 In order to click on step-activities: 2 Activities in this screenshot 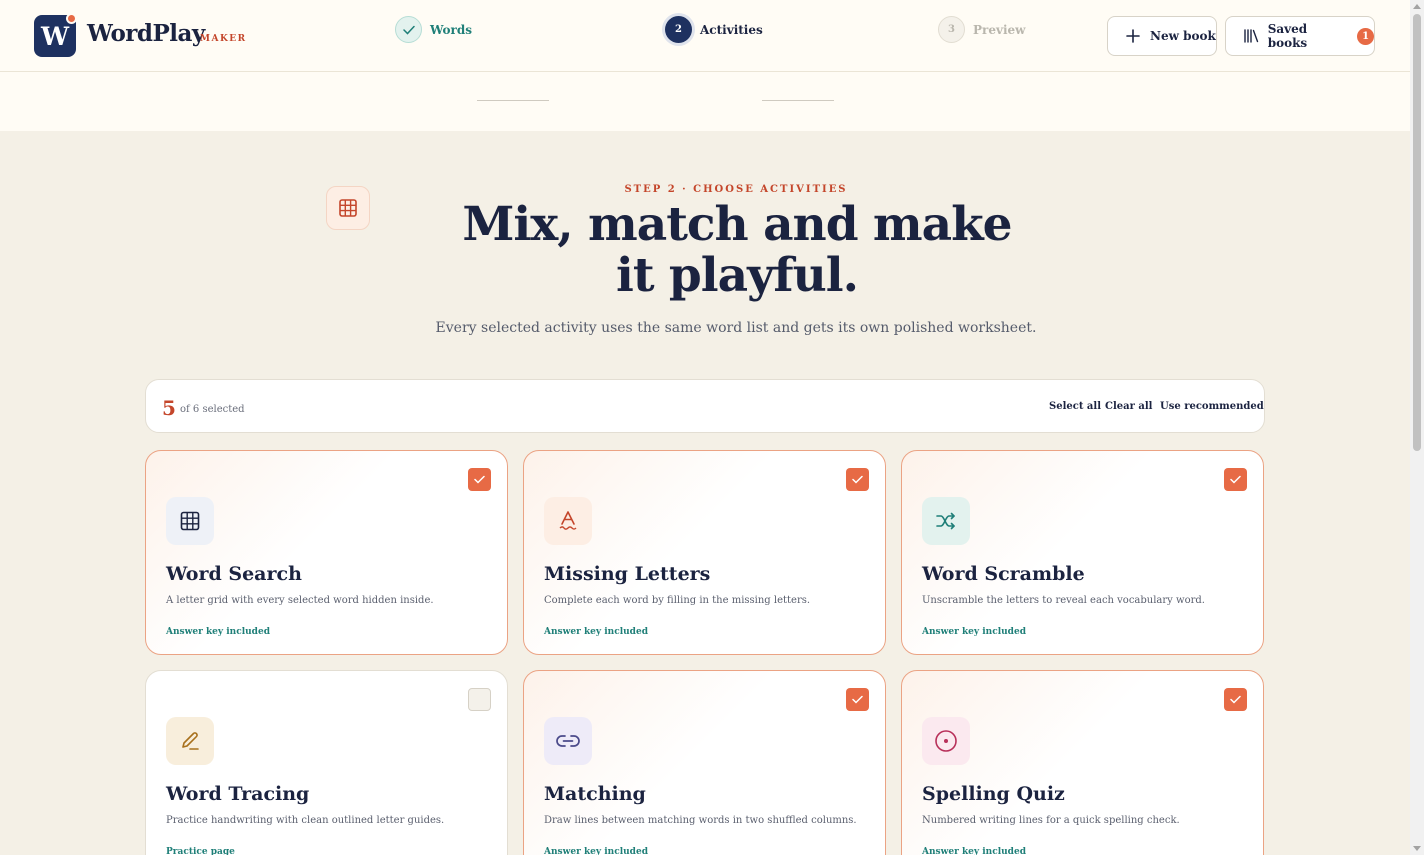, I will do `click(714, 29)`.